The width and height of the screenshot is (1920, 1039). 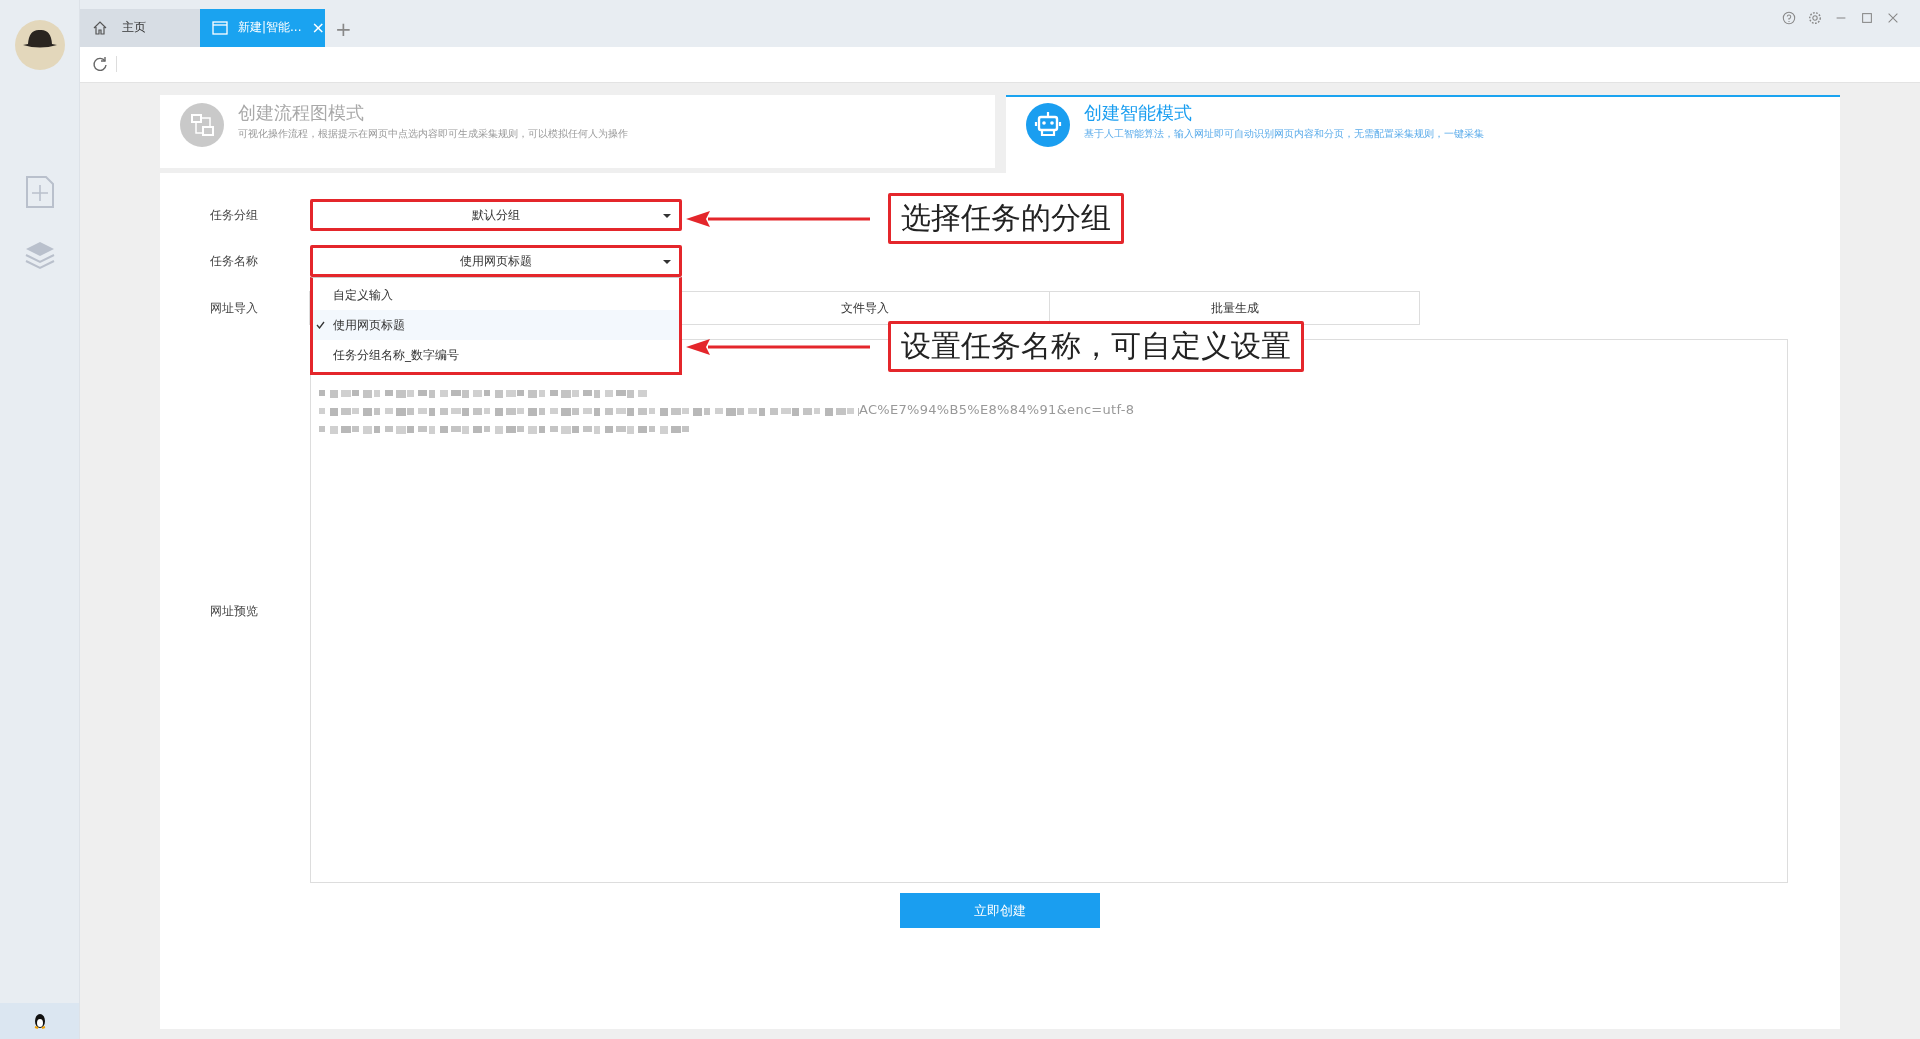 What do you see at coordinates (39, 192) in the screenshot?
I see `new-file-icon` at bounding box center [39, 192].